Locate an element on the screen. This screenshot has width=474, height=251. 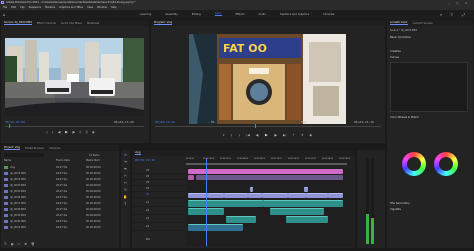
tab-source: Source: dji_0032.MP4 is located at coordinates (18, 23).